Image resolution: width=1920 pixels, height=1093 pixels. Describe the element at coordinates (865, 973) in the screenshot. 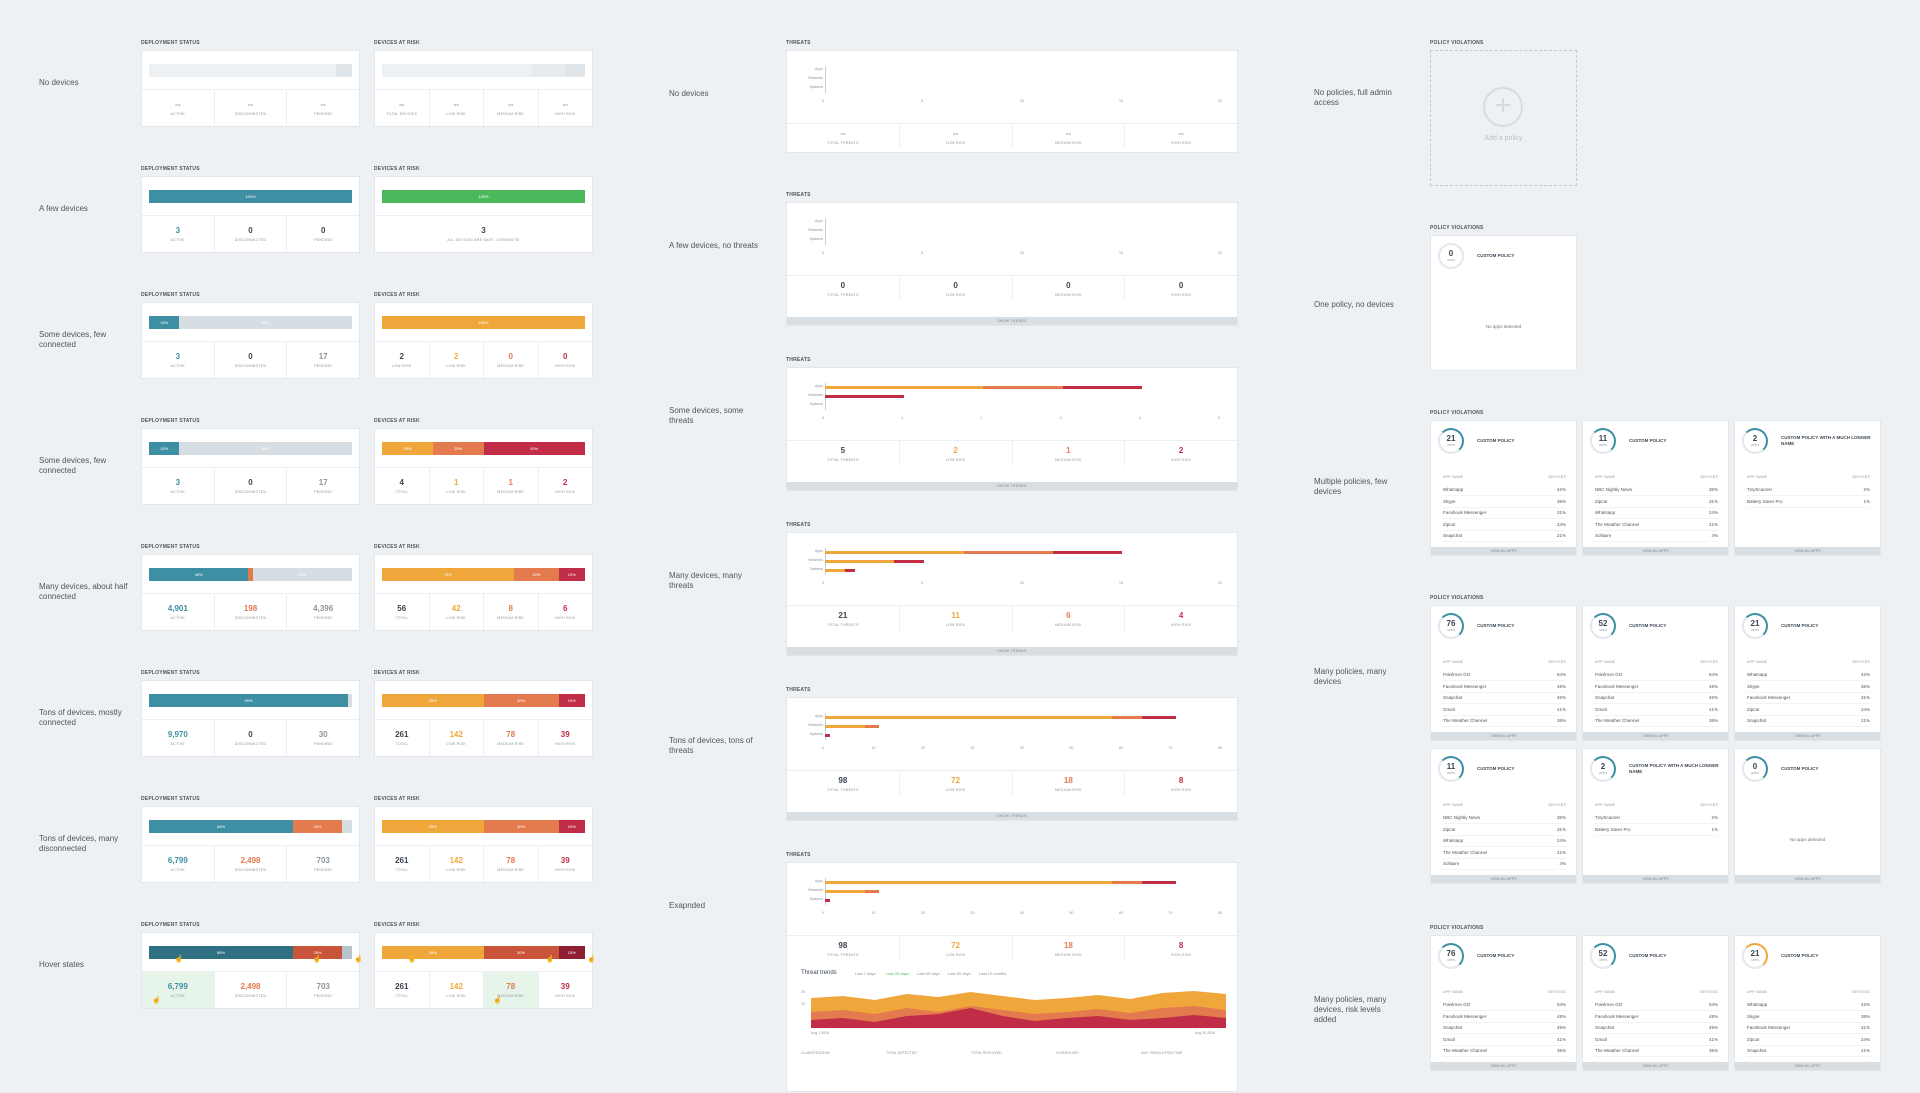

I see `range-link: Last 7 days` at that location.